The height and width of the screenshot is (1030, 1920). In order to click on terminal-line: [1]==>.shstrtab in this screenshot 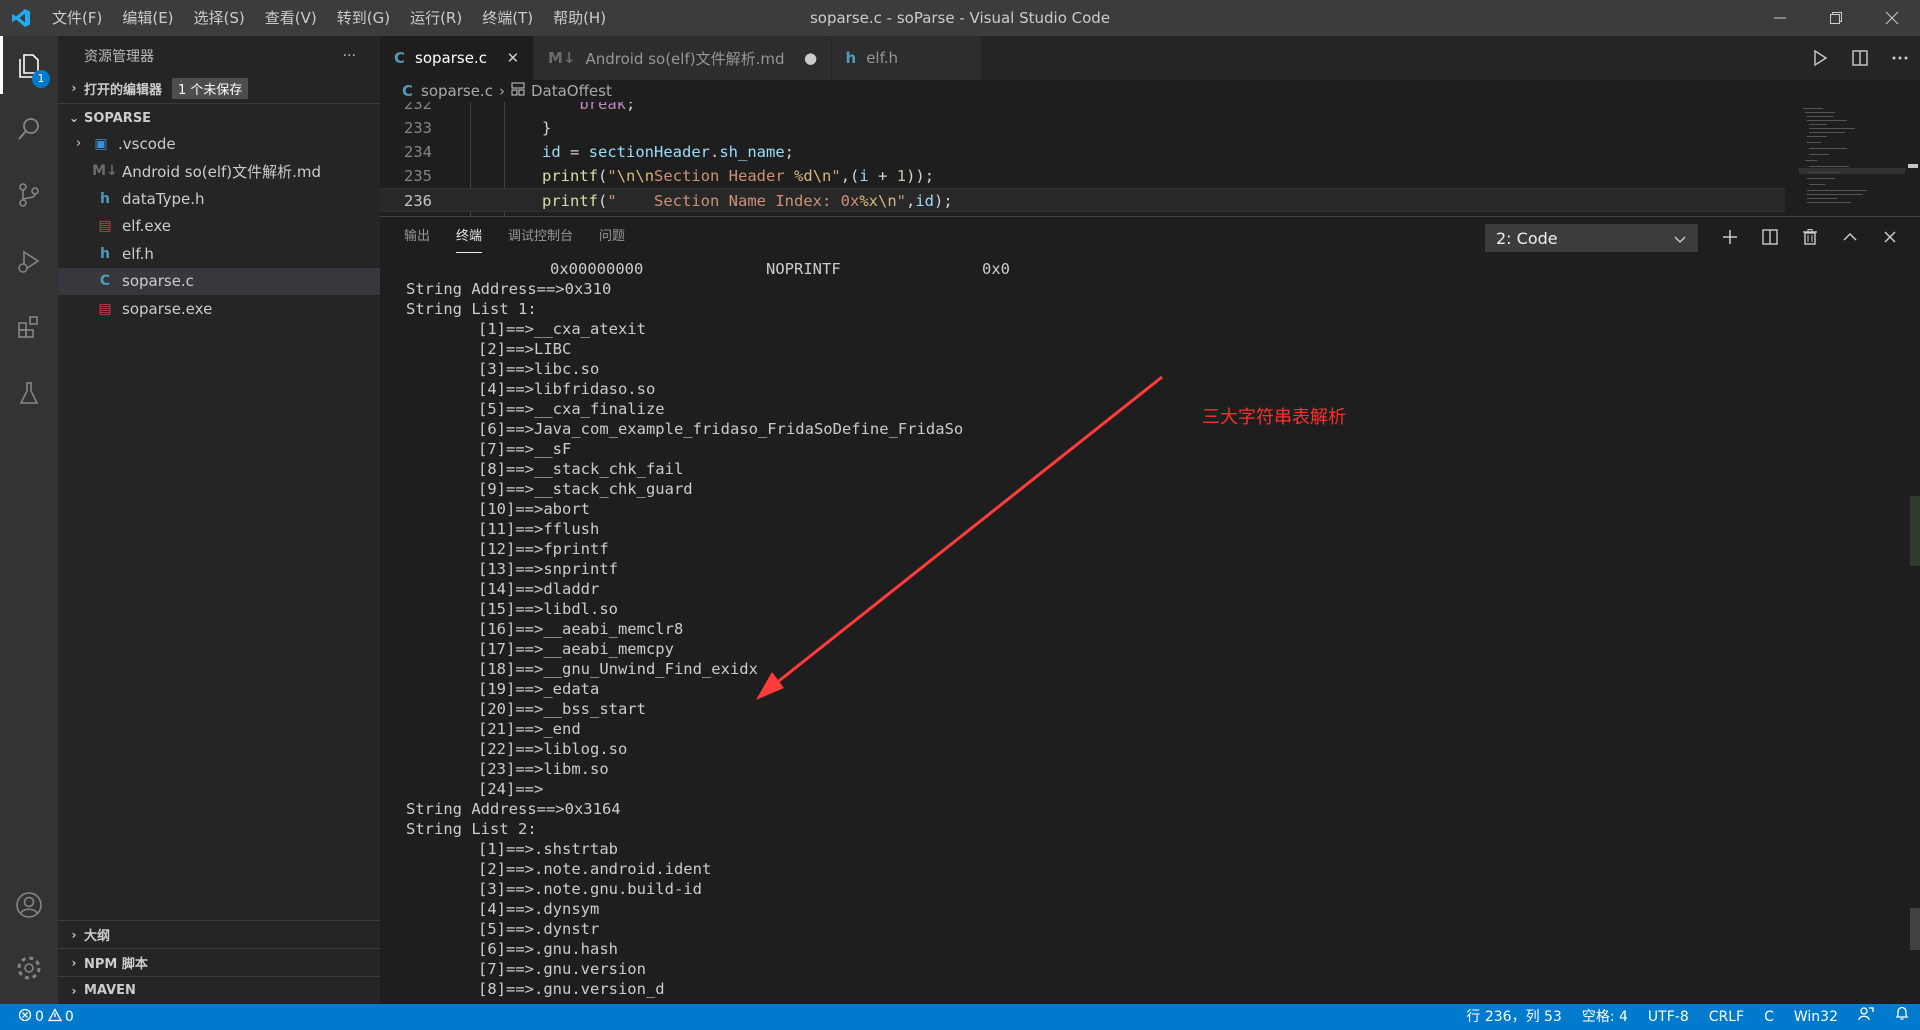, I will do `click(548, 849)`.